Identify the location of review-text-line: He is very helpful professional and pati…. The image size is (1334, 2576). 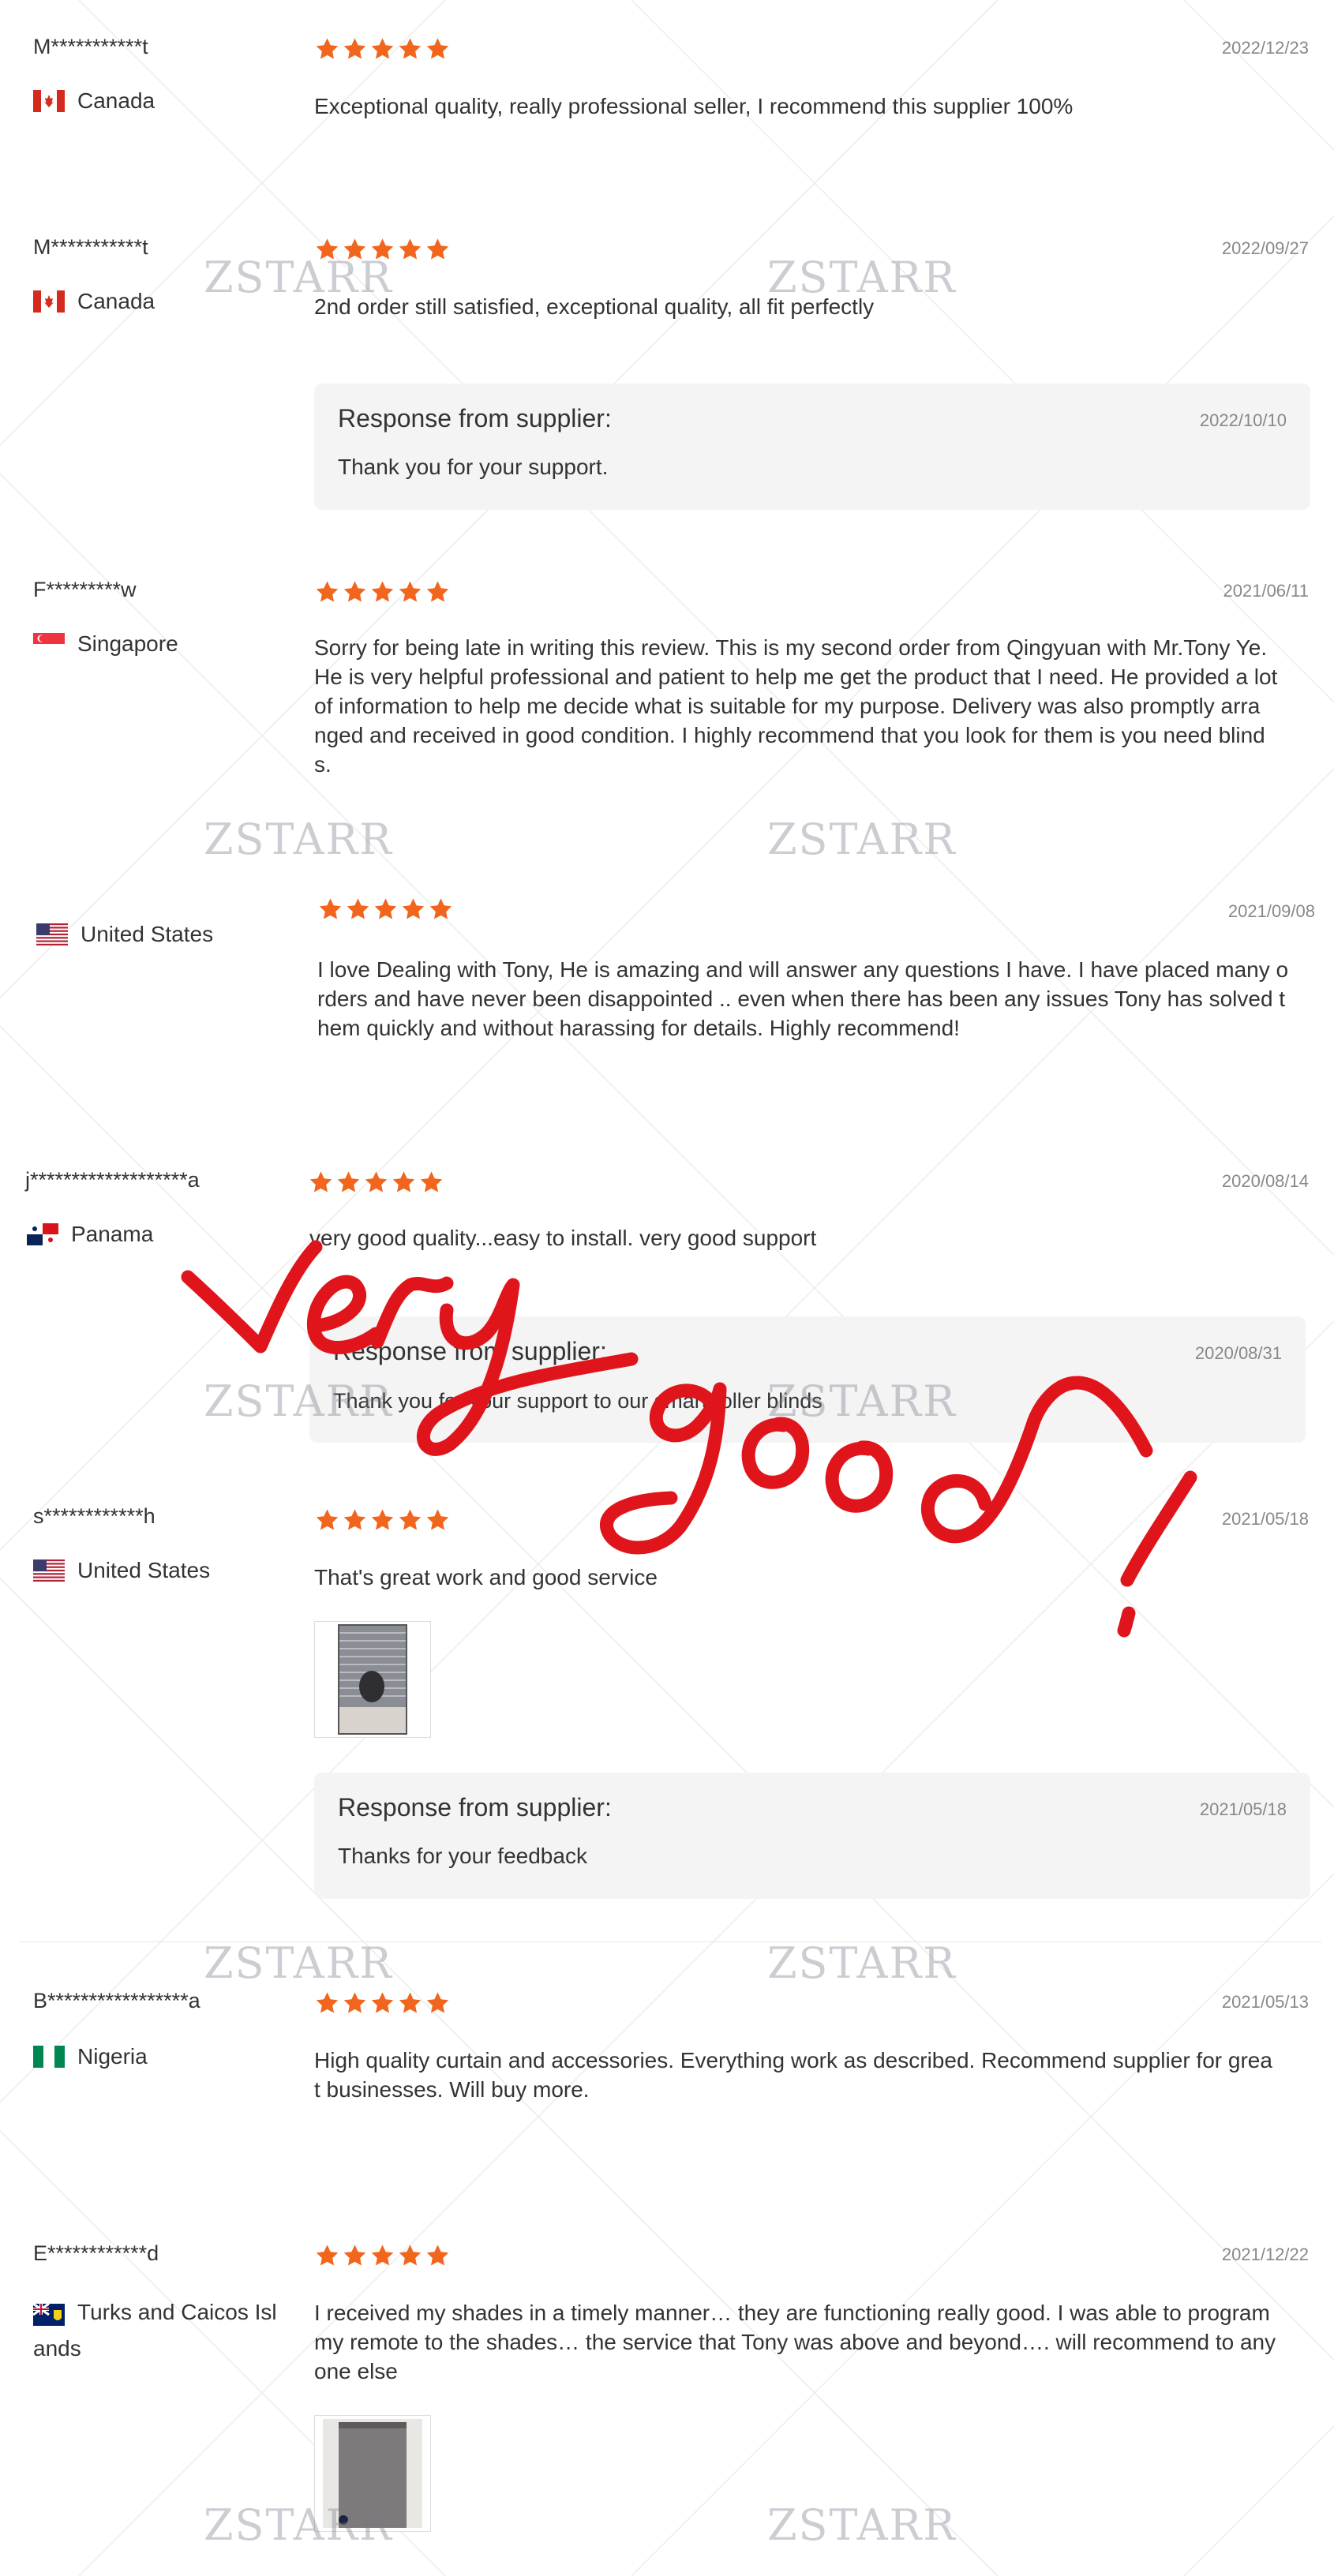
(796, 677).